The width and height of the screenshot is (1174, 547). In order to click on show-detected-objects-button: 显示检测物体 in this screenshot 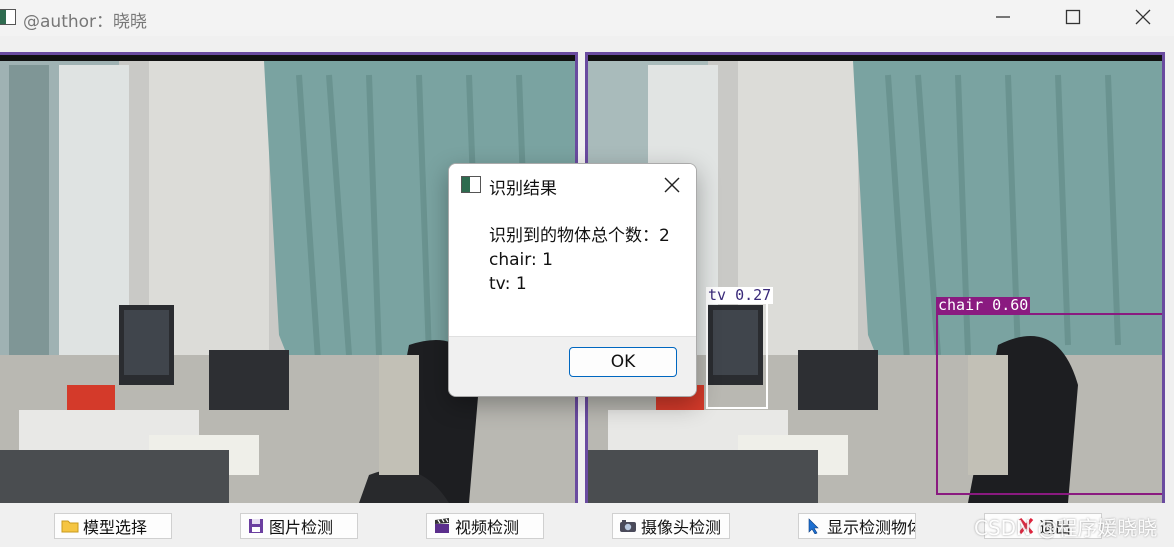, I will do `click(857, 526)`.